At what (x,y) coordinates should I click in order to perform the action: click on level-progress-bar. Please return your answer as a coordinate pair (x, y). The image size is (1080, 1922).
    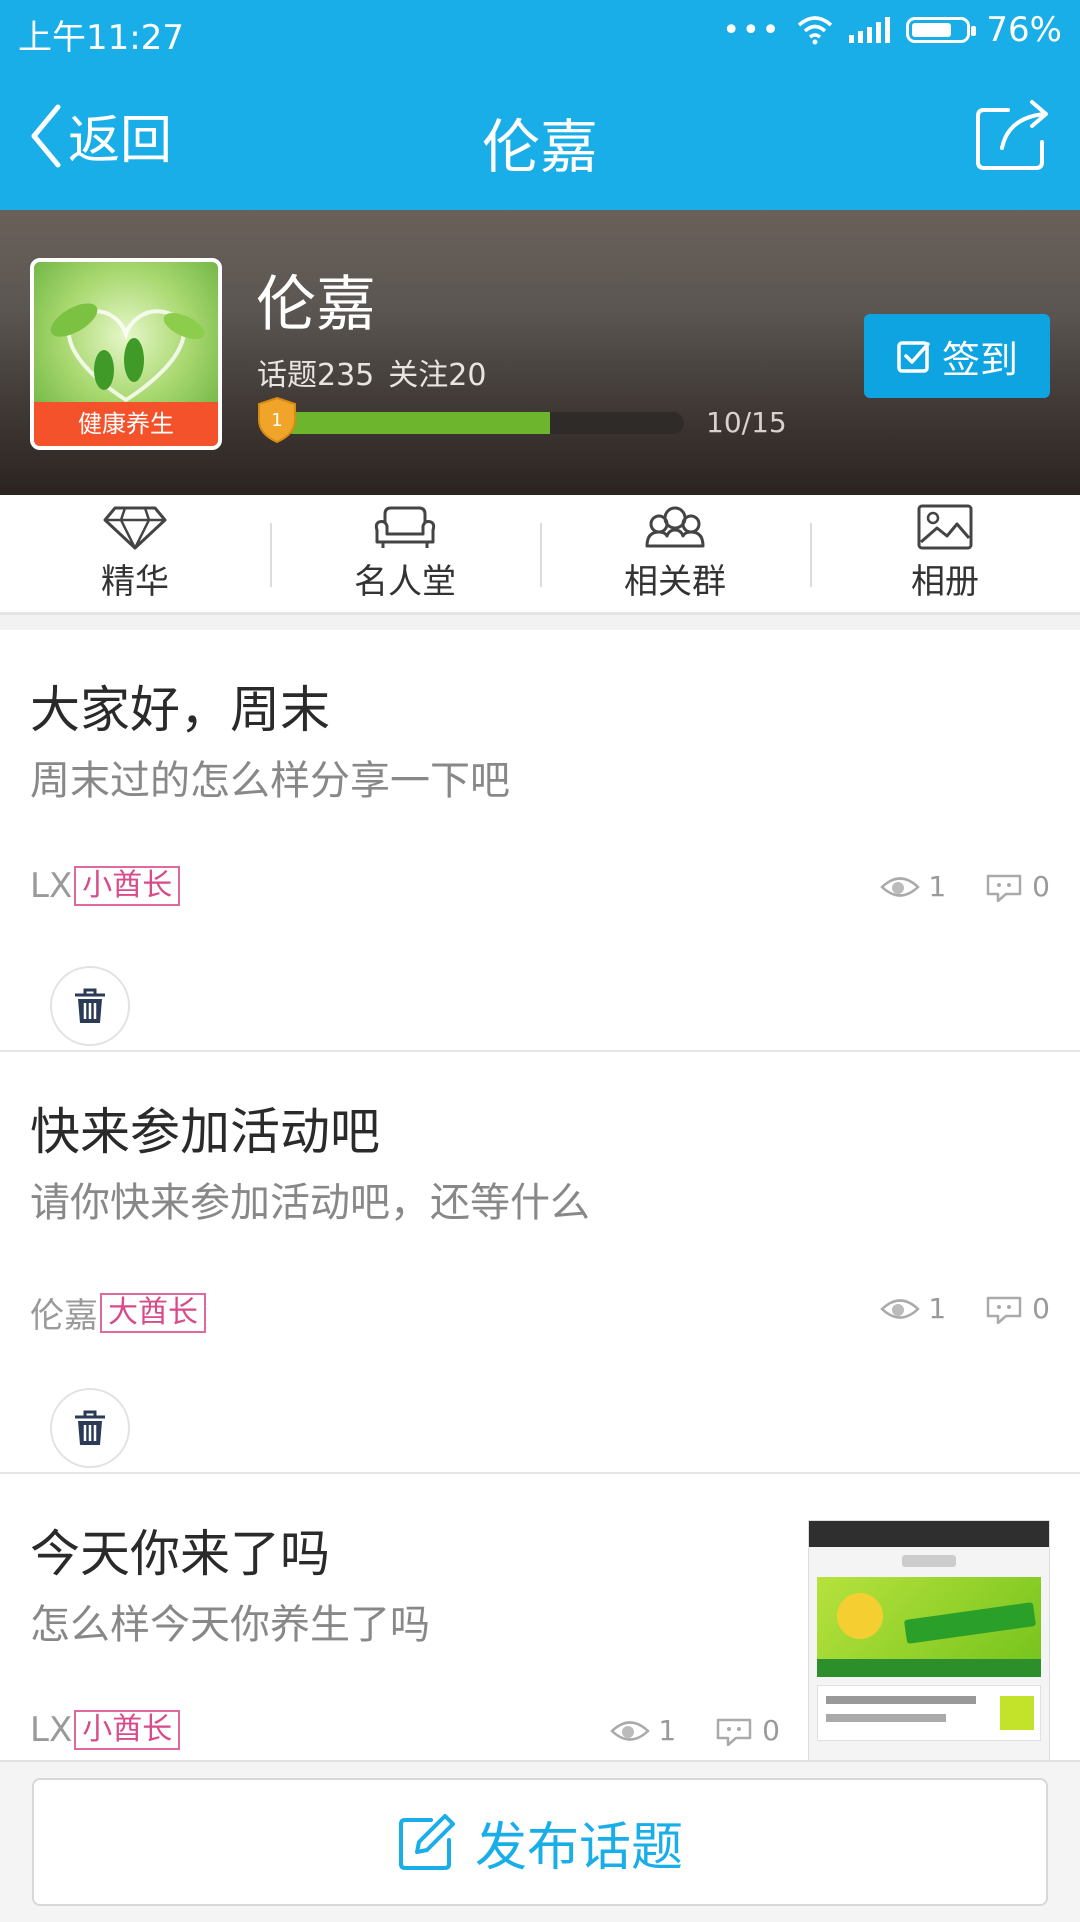
    Looking at the image, I should click on (483, 423).